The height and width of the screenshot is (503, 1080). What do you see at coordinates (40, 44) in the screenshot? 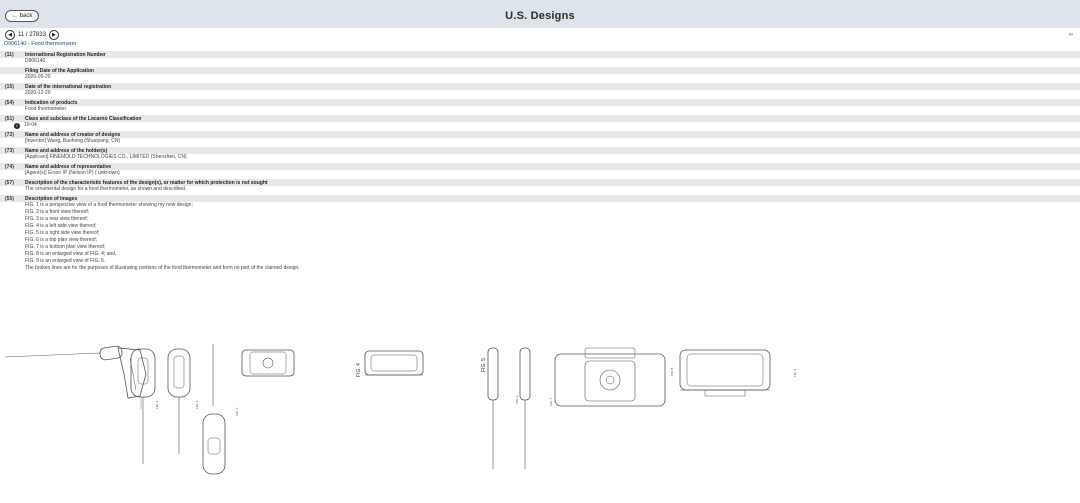
I see `document-link: D906140 - Food thermometer` at bounding box center [40, 44].